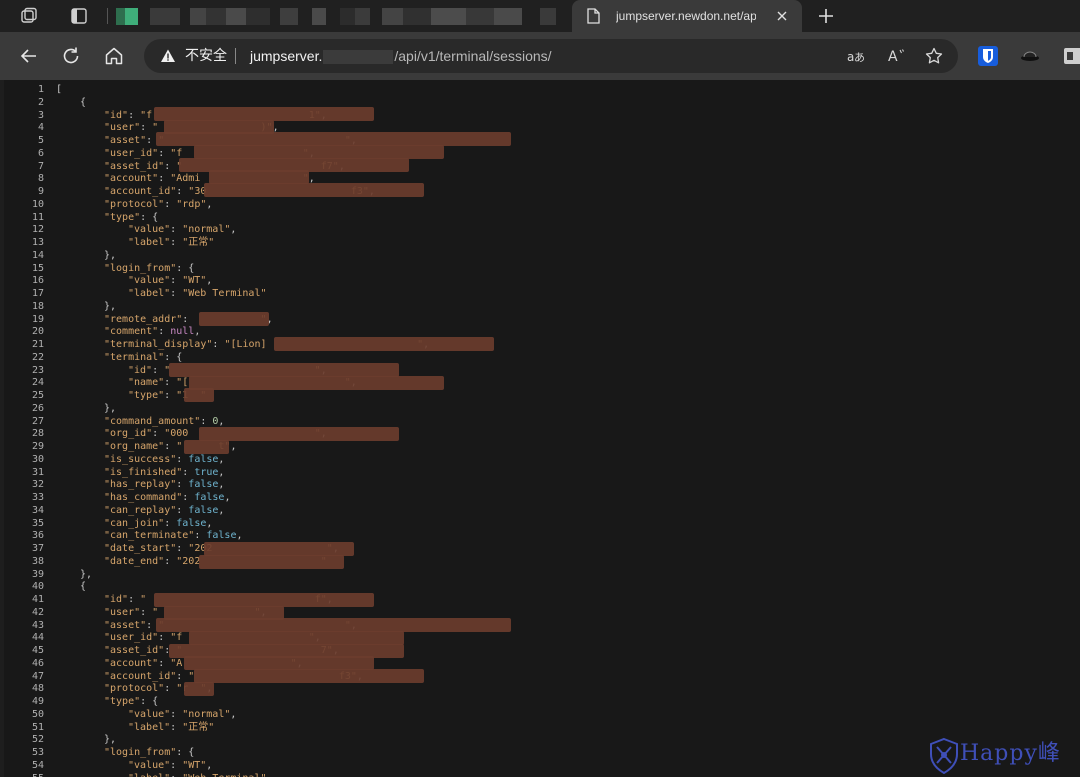 The width and height of the screenshot is (1080, 777). Describe the element at coordinates (40, 140) in the screenshot. I see `line-number: 5` at that location.